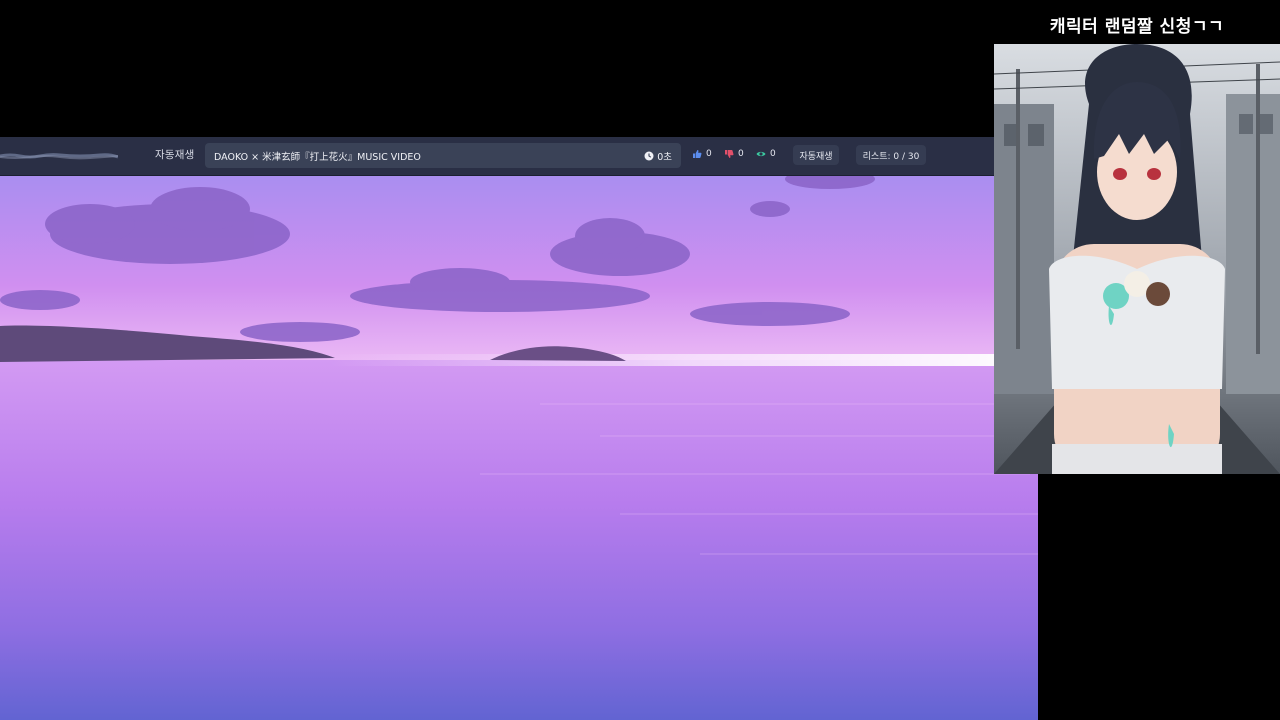 The width and height of the screenshot is (1280, 720). I want to click on like-counter: 0, so click(702, 154).